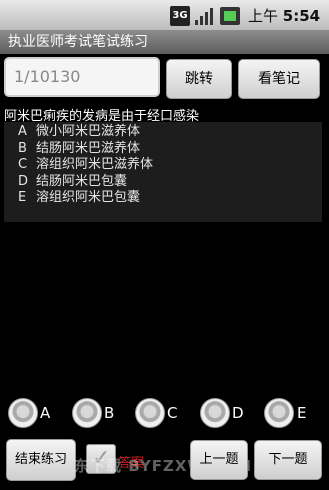  What do you see at coordinates (230, 16) in the screenshot?
I see `battery-icon` at bounding box center [230, 16].